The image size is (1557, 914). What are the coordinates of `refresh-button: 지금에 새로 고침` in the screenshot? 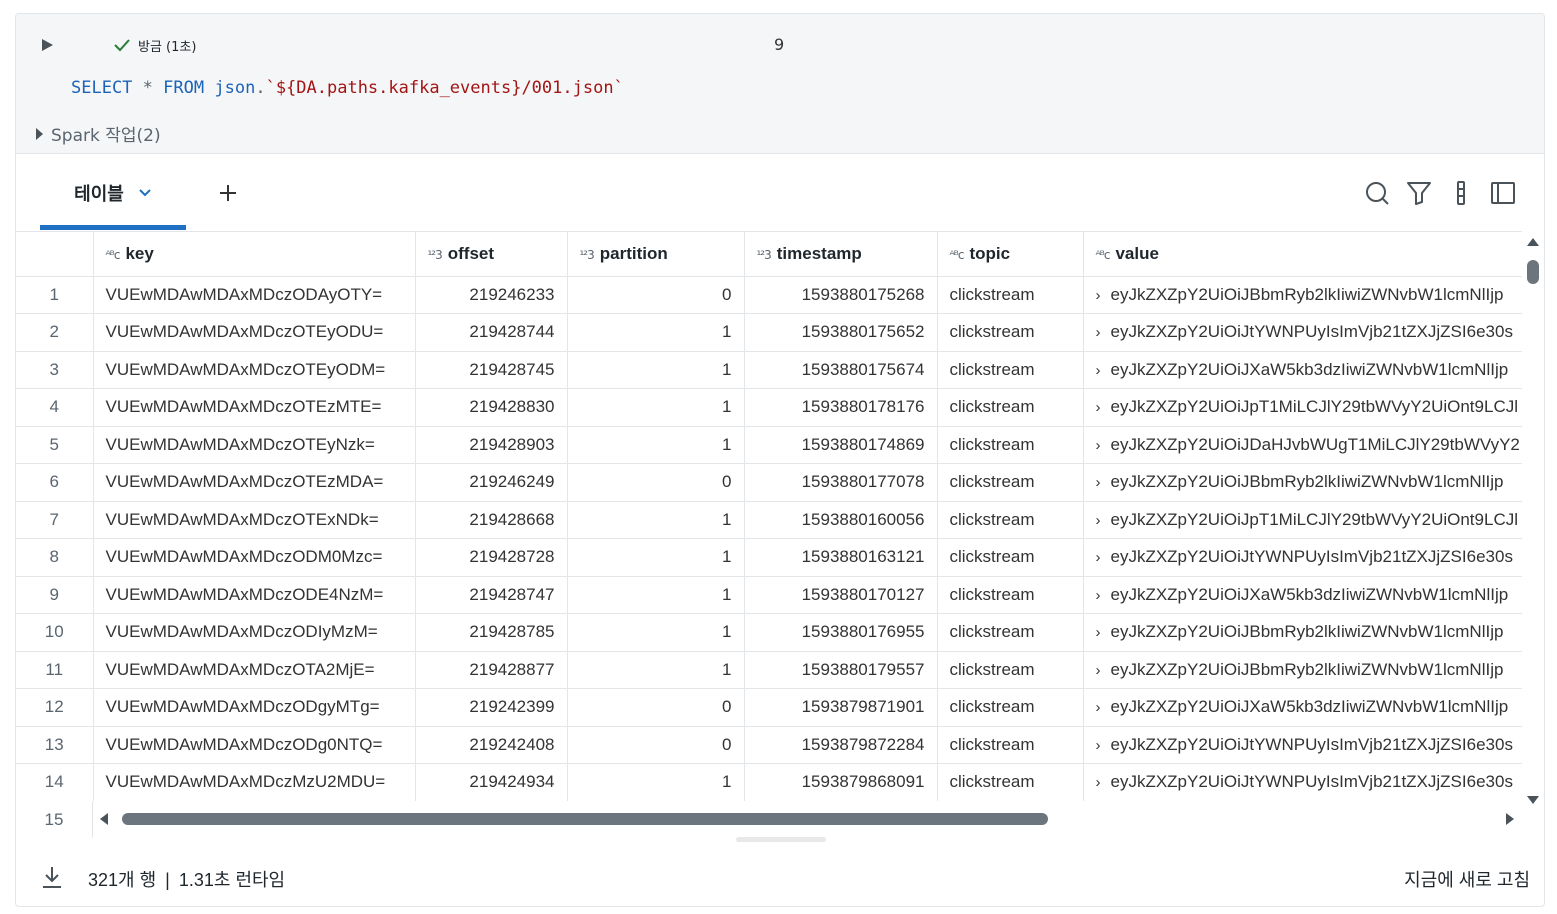 It's located at (1467, 879).